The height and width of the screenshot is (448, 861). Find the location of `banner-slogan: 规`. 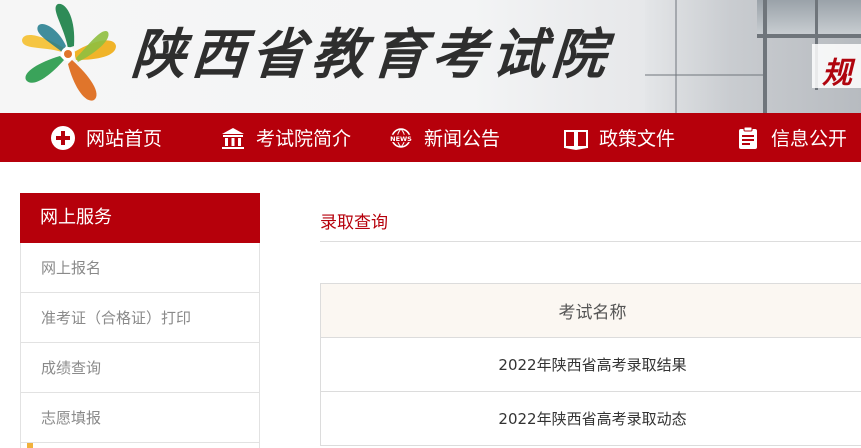

banner-slogan: 规 is located at coordinates (837, 73).